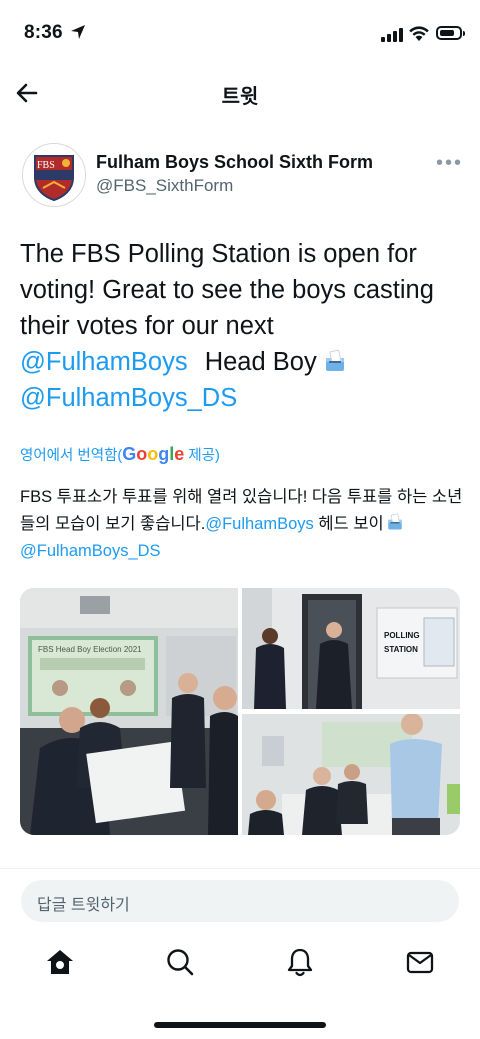  I want to click on messages-icon, so click(420, 962).